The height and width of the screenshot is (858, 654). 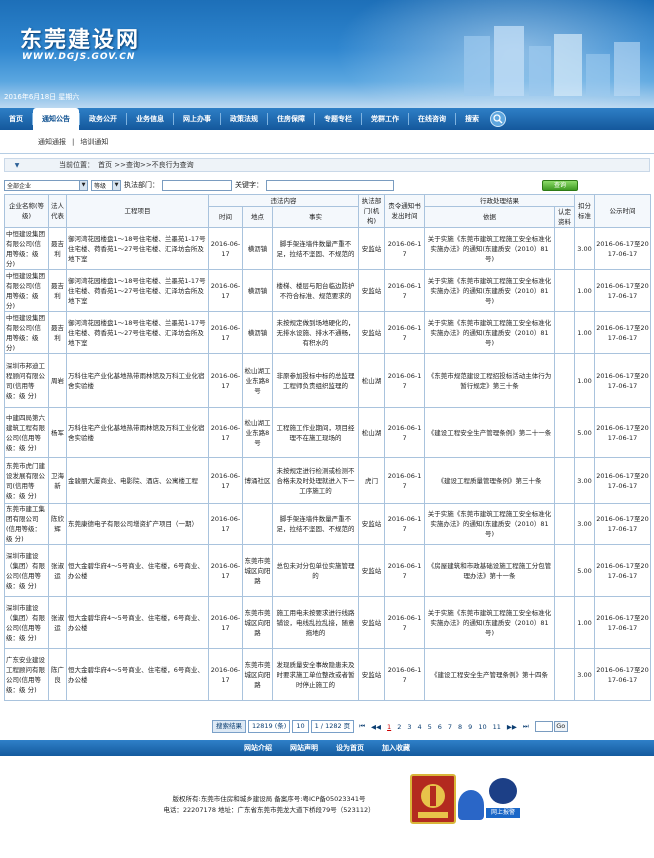 What do you see at coordinates (300, 726) in the screenshot?
I see `per-page: 10` at bounding box center [300, 726].